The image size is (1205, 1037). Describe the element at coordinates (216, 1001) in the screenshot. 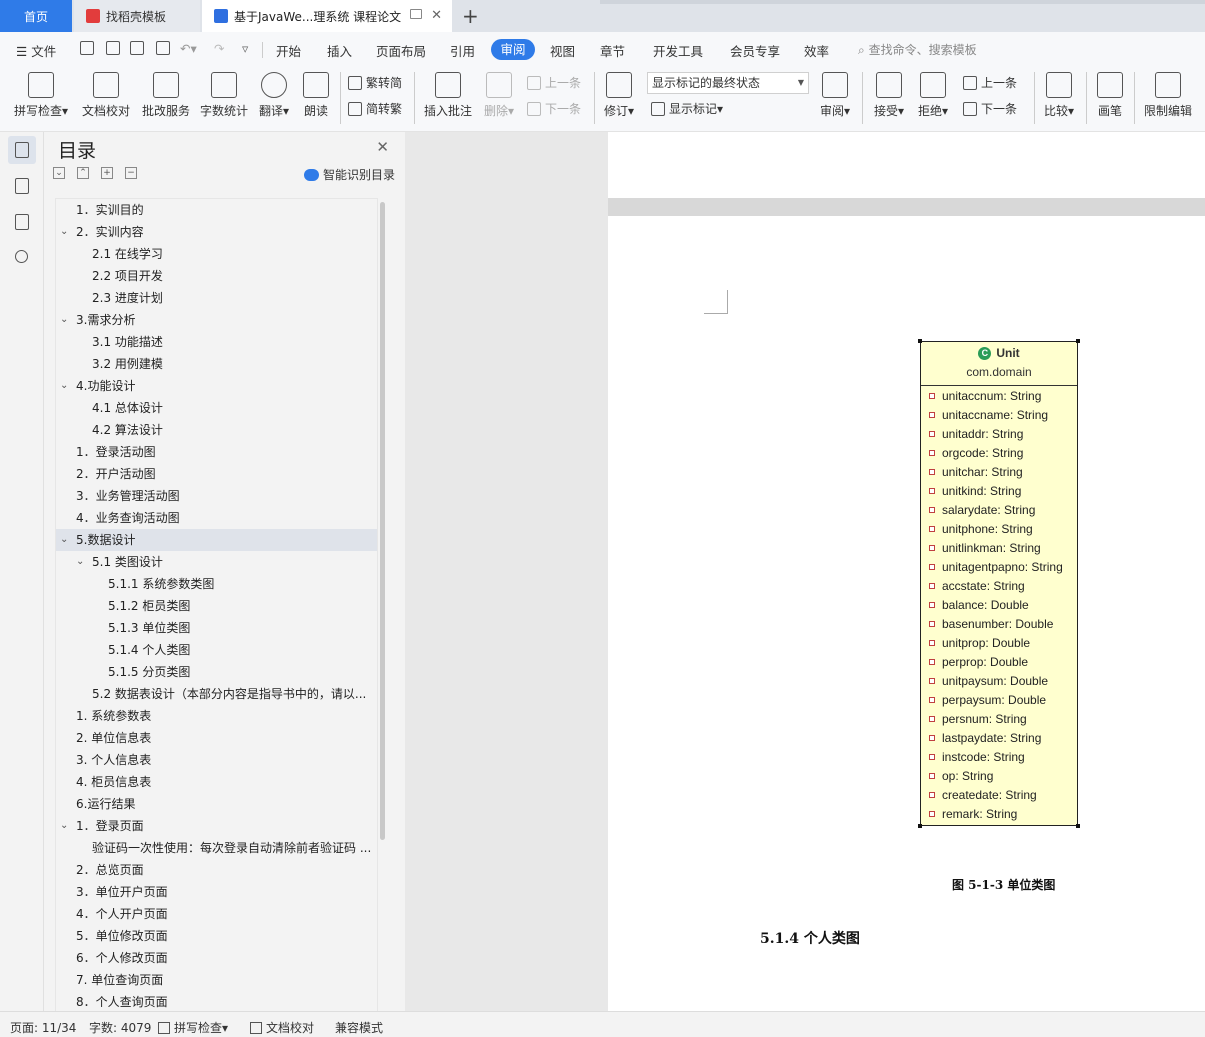

I see `toc-item: 8．个人查询页面` at that location.